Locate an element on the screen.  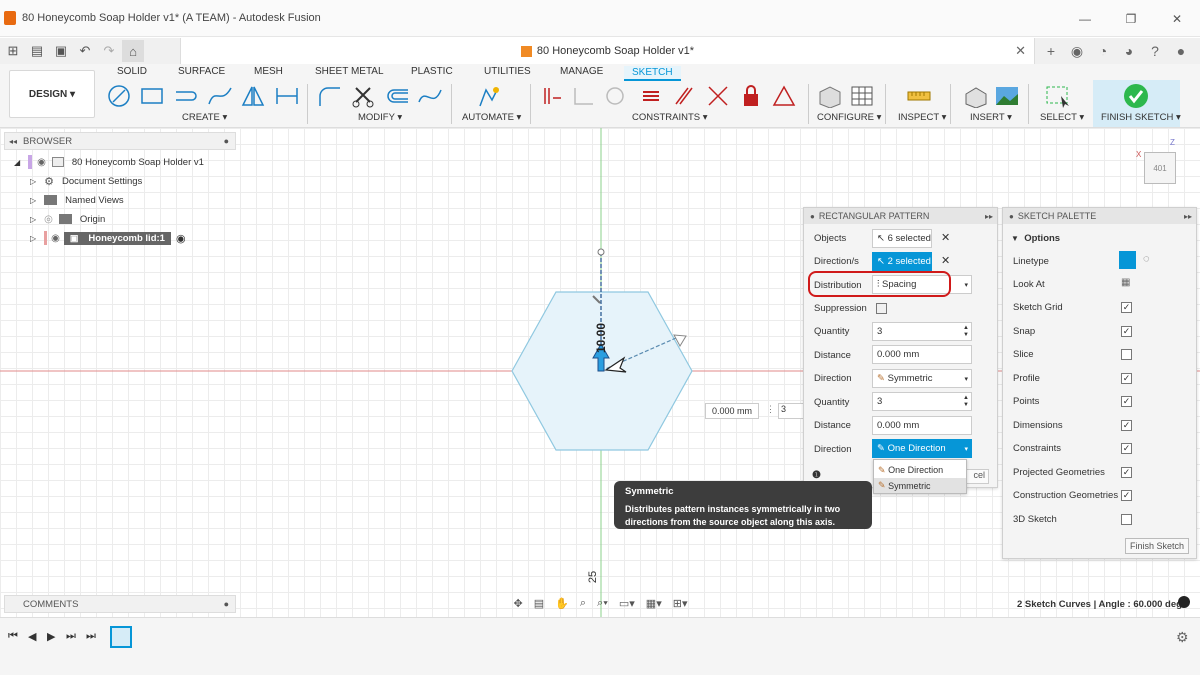
sketch-grid-checkbox: ✓ is located at coordinates (1126, 307).